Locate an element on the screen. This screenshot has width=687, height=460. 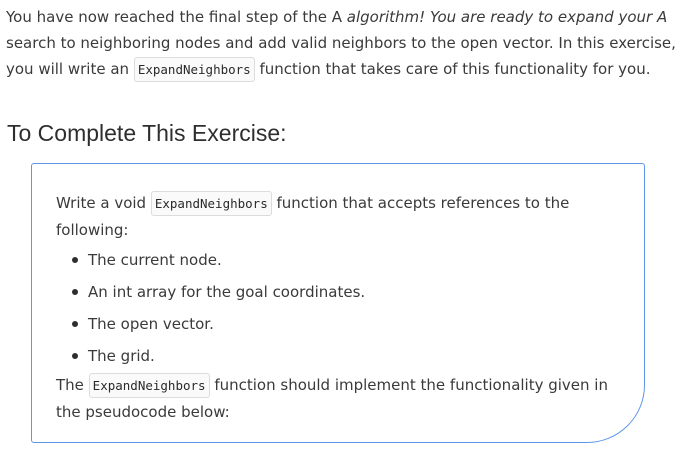
list-item: An int array for the goal coordinates. is located at coordinates (336, 292).